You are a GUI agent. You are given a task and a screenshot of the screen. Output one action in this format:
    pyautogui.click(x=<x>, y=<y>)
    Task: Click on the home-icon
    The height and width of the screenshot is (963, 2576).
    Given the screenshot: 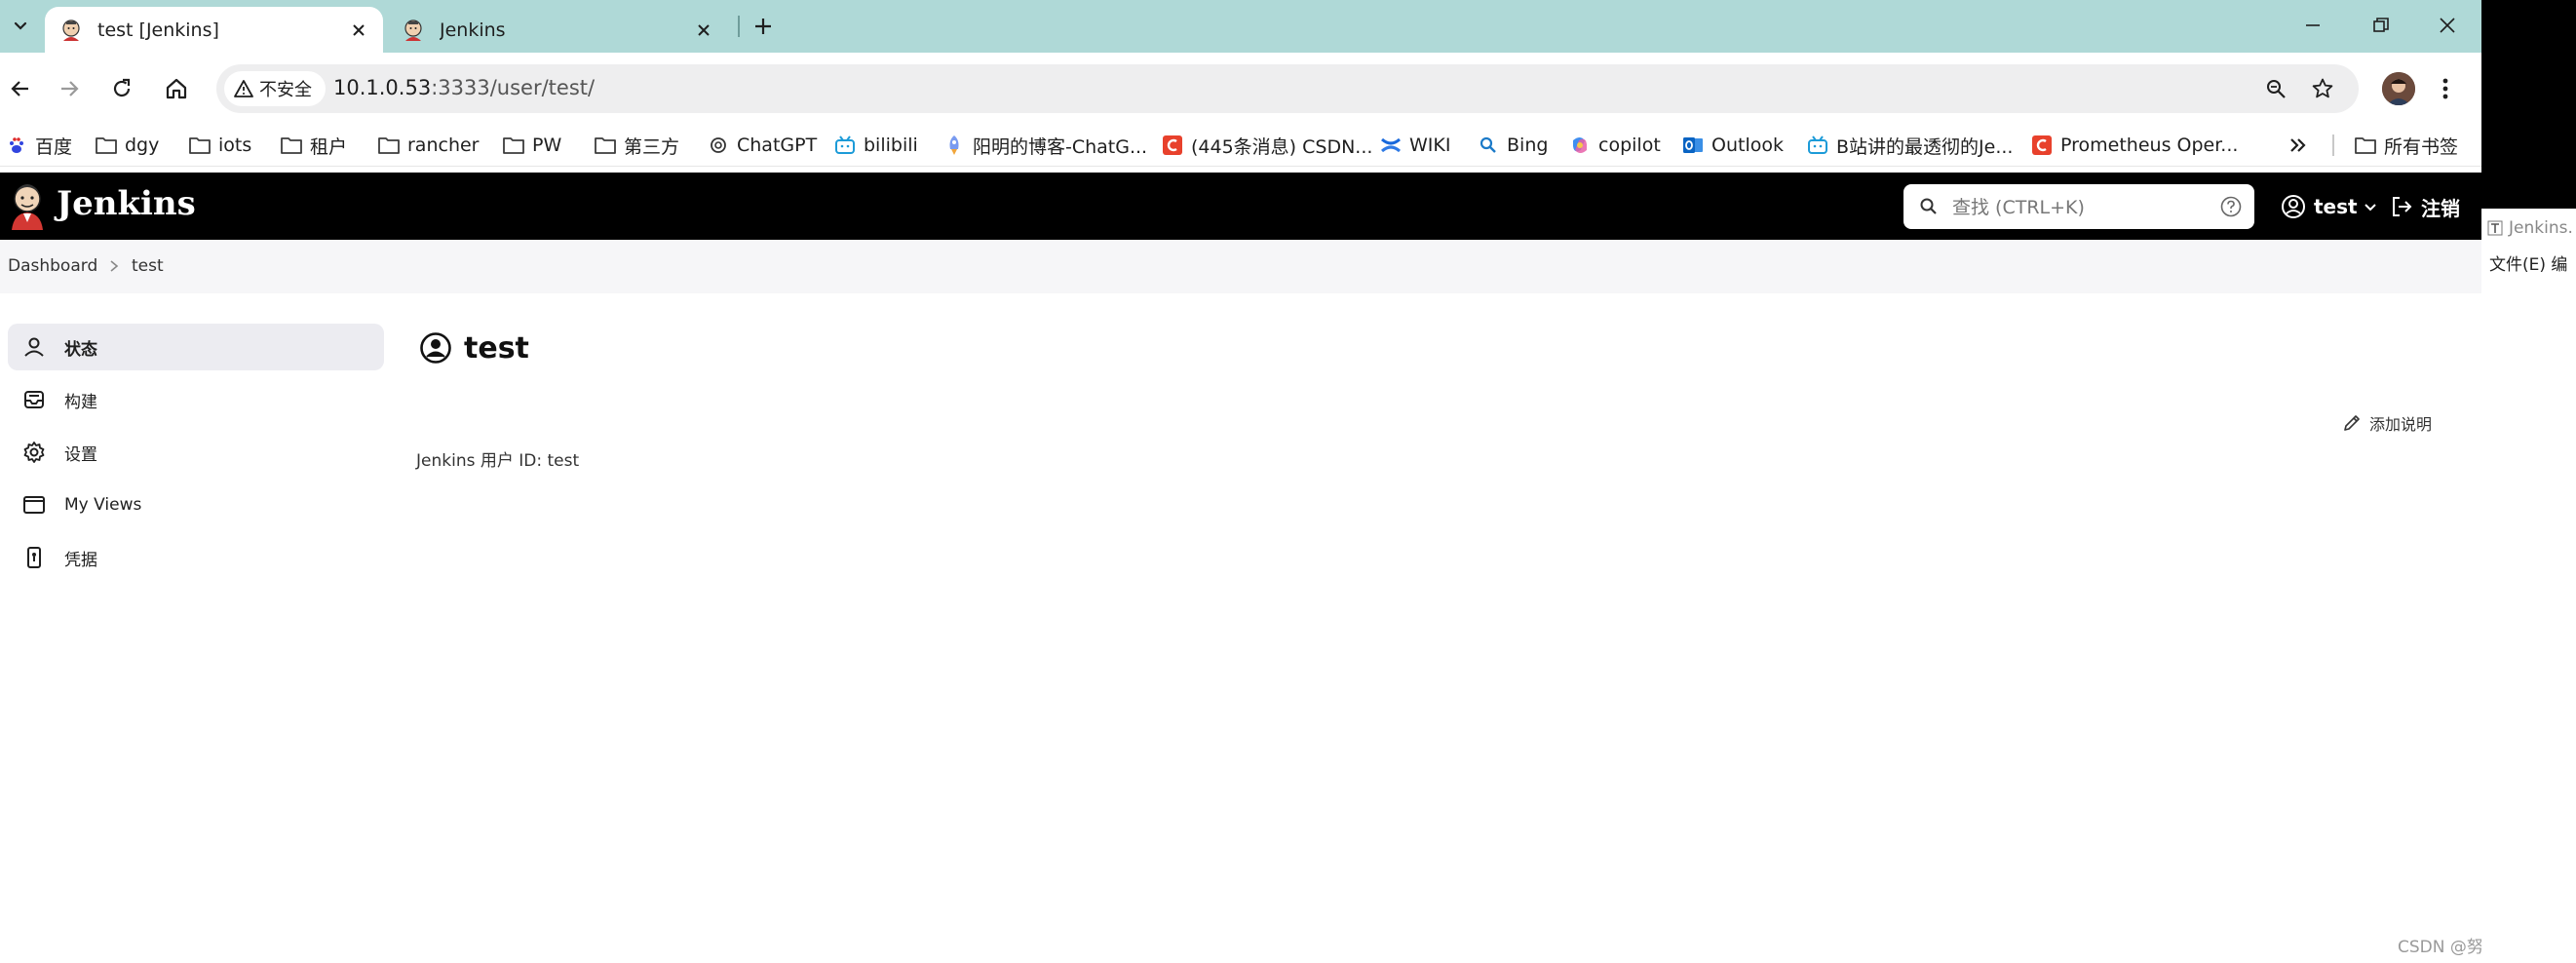 What is the action you would take?
    pyautogui.click(x=176, y=88)
    